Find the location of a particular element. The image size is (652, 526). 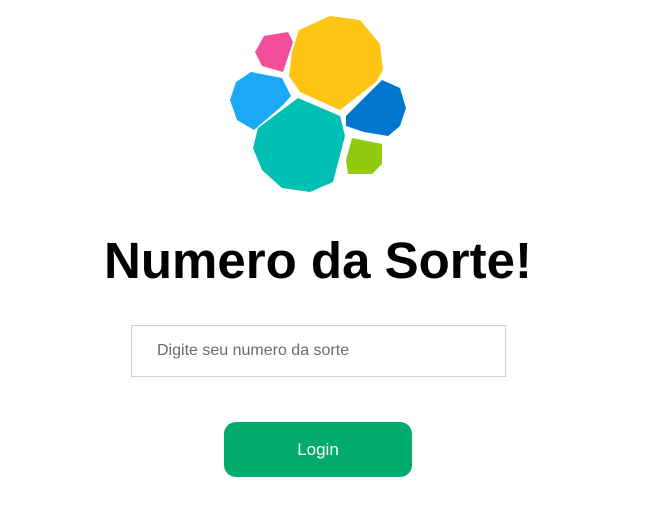

lucky-number-input is located at coordinates (318, 351).